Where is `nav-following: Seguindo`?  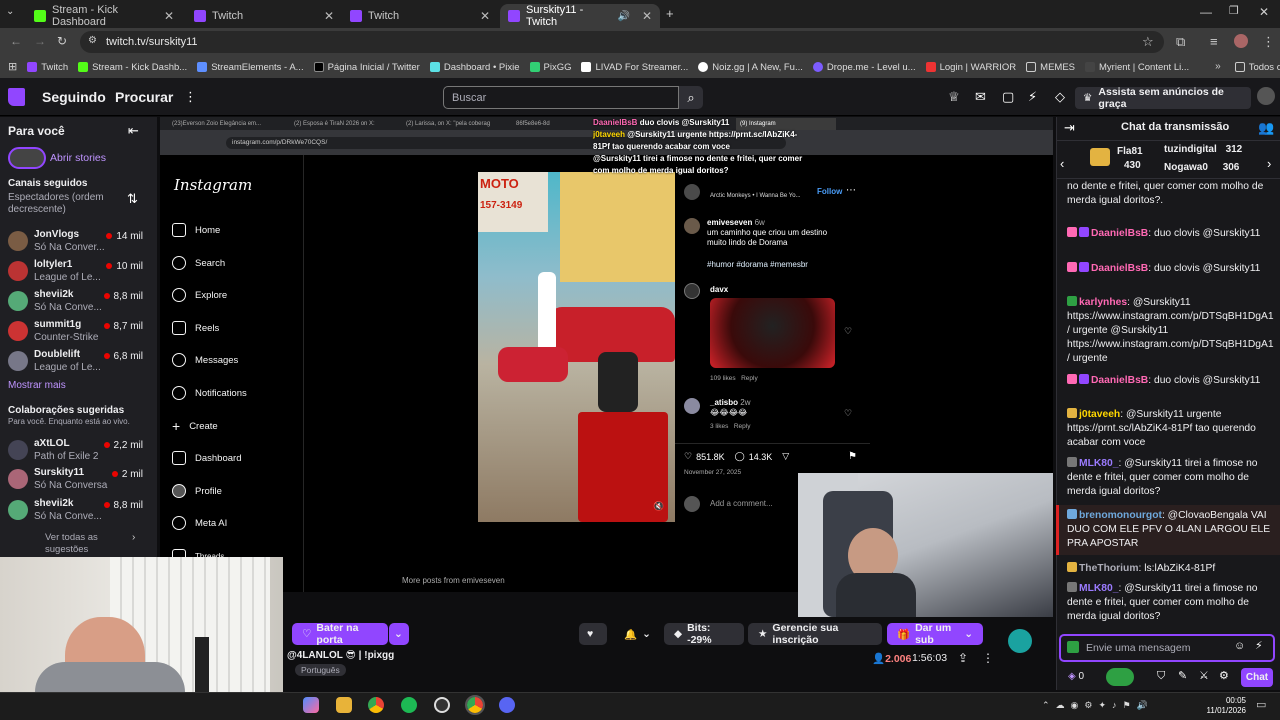 nav-following: Seguindo is located at coordinates (74, 97).